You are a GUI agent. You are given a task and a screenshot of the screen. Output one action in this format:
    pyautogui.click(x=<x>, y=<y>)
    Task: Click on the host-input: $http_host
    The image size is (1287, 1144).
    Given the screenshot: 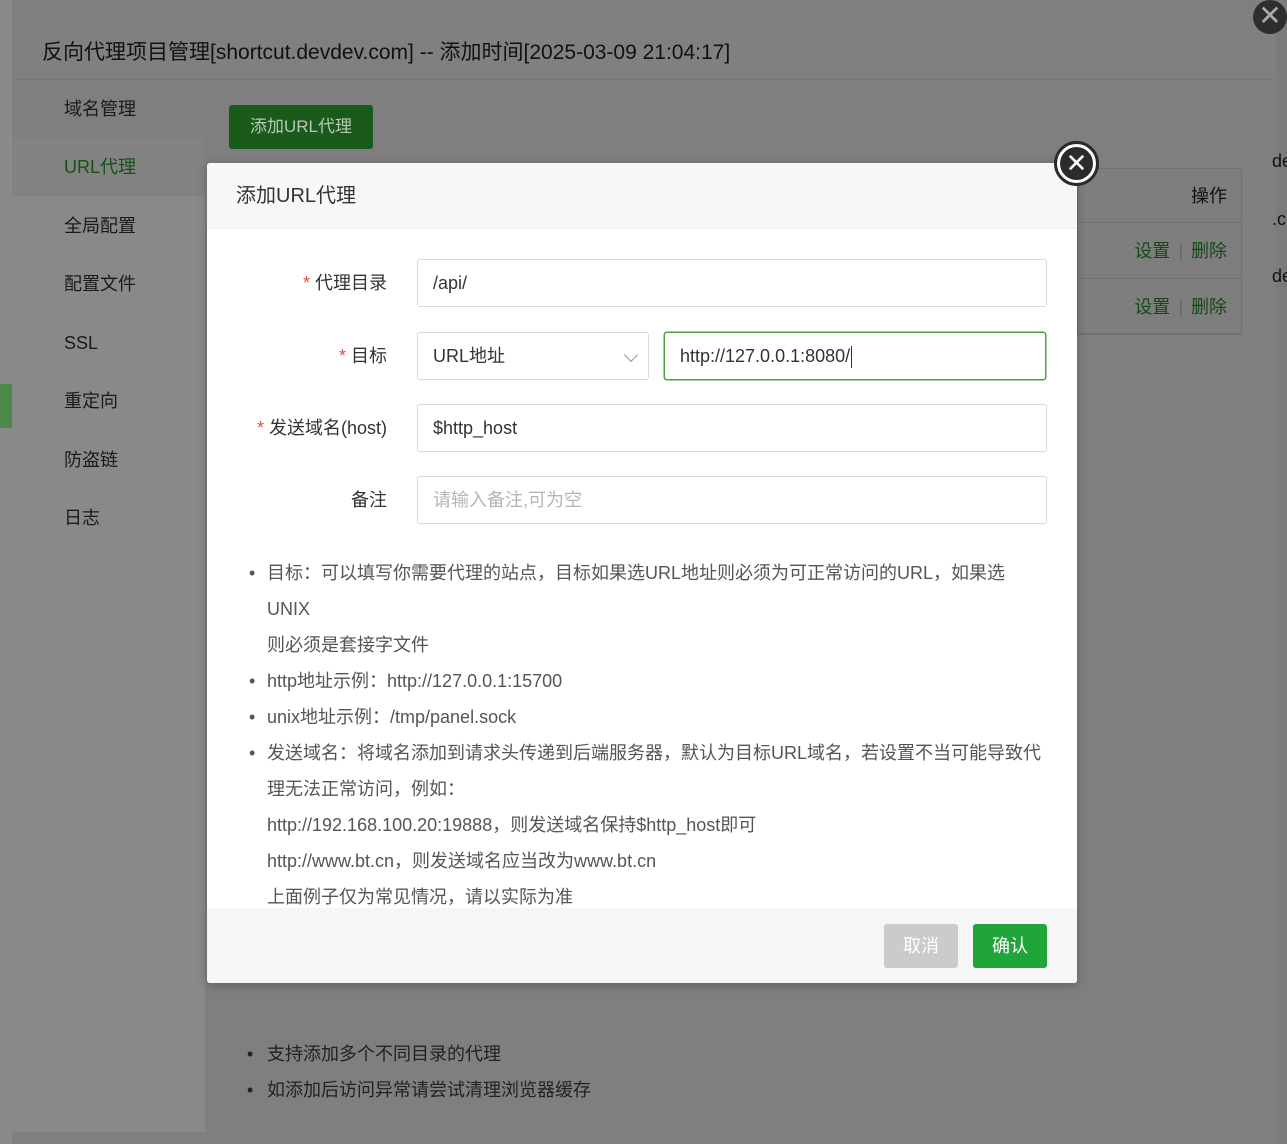 What is the action you would take?
    pyautogui.click(x=732, y=428)
    